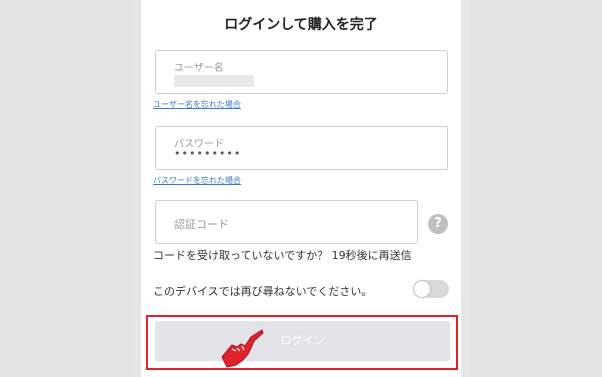 This screenshot has width=602, height=377. Describe the element at coordinates (201, 224) in the screenshot. I see `verification-code-label: 認証コード` at that location.